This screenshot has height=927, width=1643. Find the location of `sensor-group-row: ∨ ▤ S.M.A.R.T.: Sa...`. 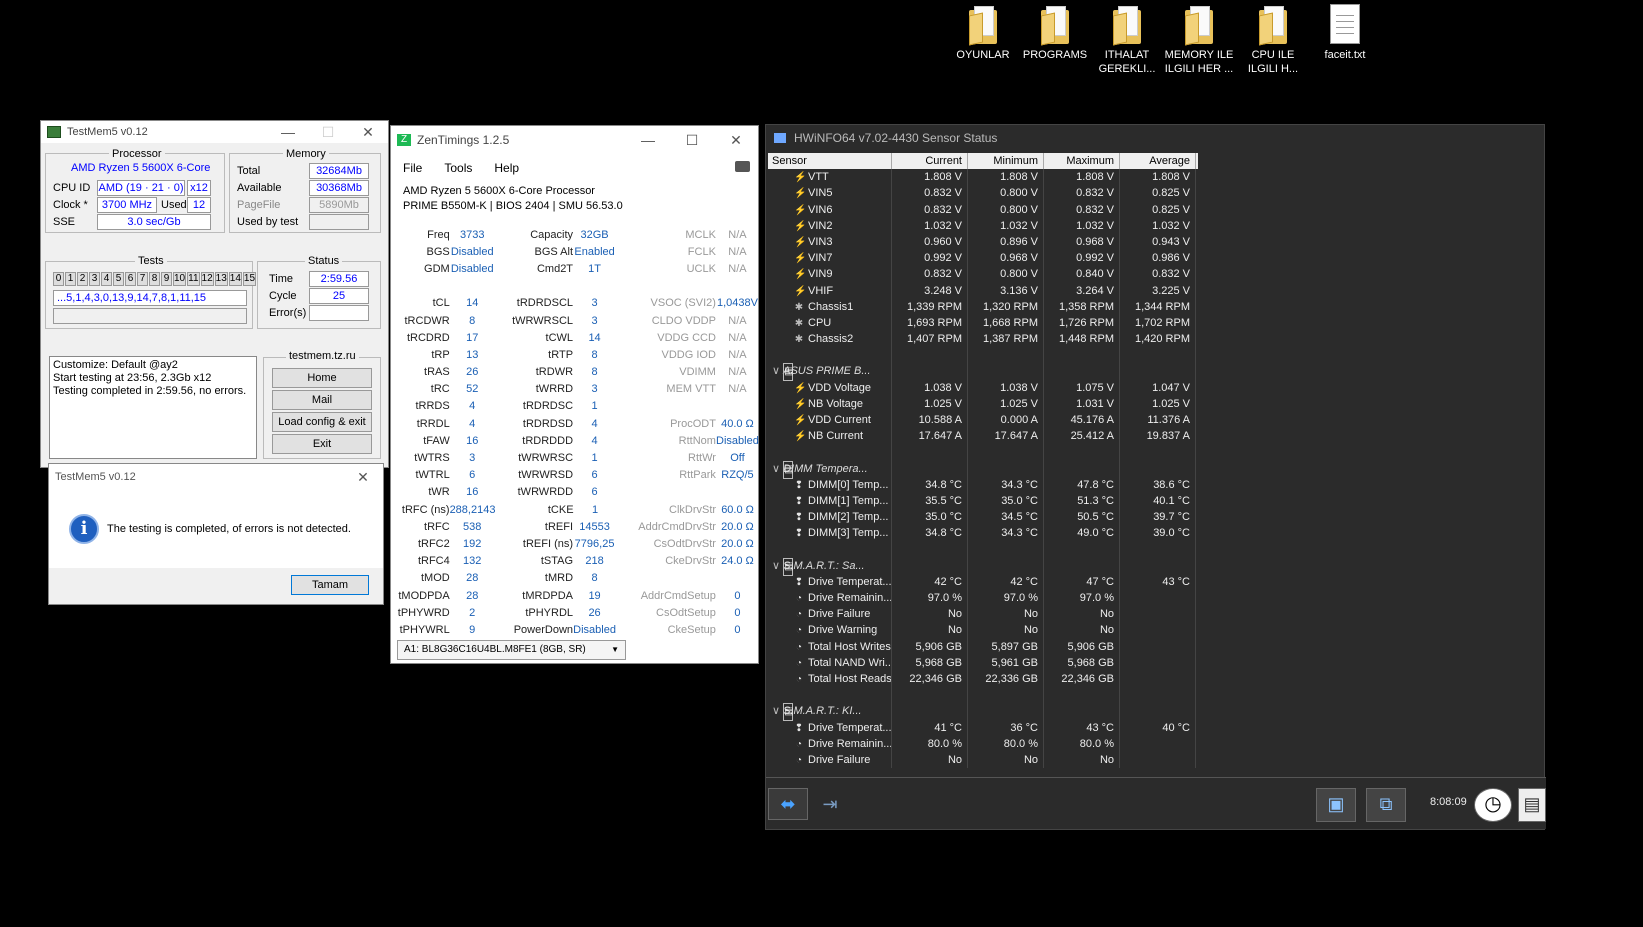

sensor-group-row: ∨ ▤ S.M.A.R.T.: Sa... is located at coordinates (983, 566).